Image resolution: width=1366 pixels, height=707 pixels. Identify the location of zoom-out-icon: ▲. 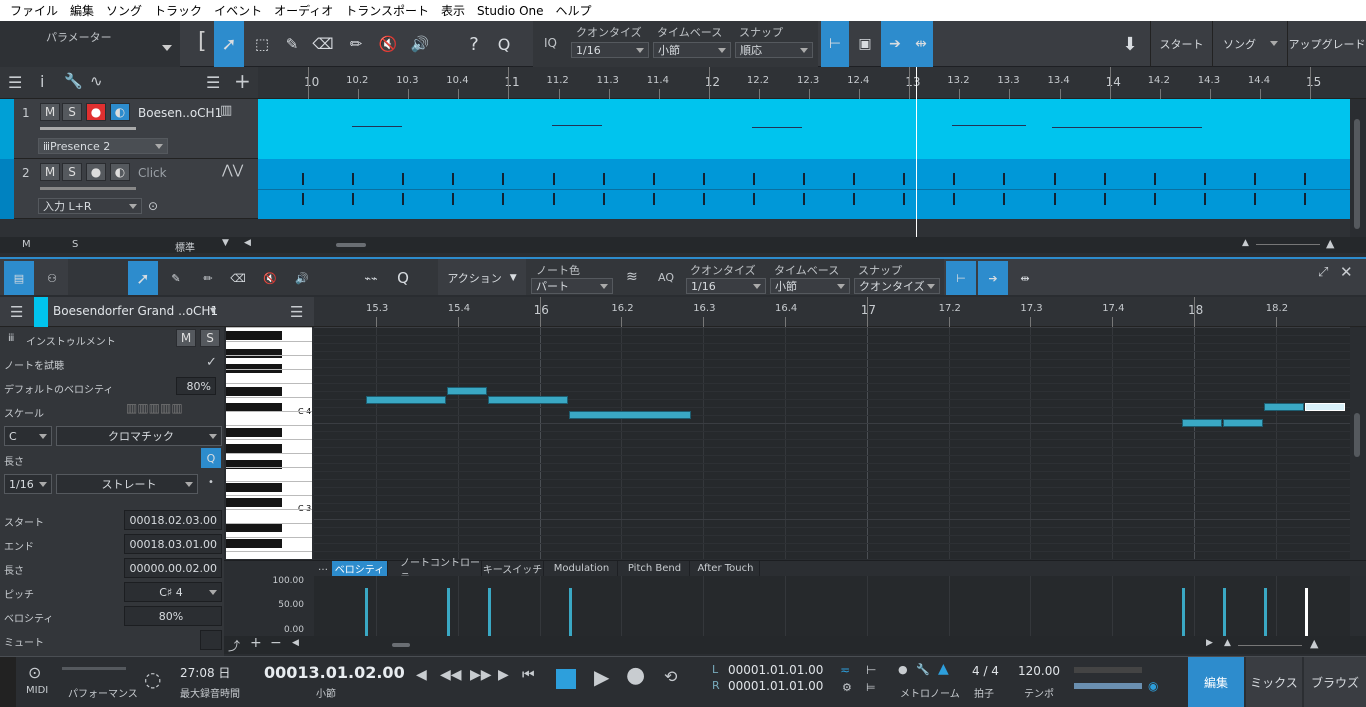
(1227, 643).